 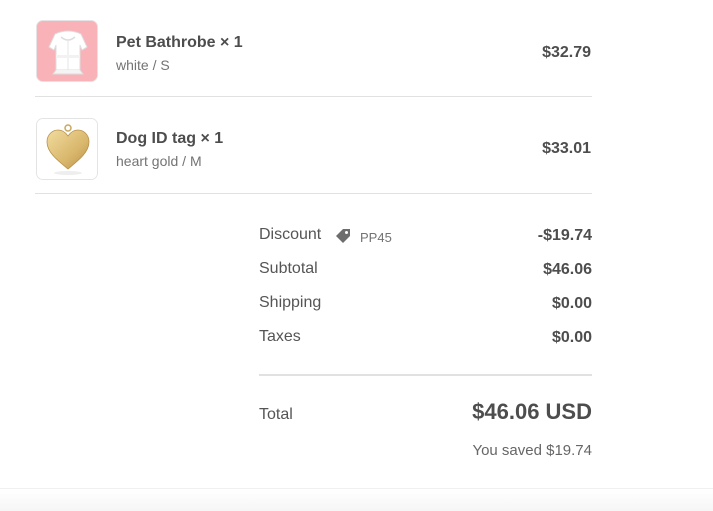 I want to click on tag-icon, so click(x=343, y=236).